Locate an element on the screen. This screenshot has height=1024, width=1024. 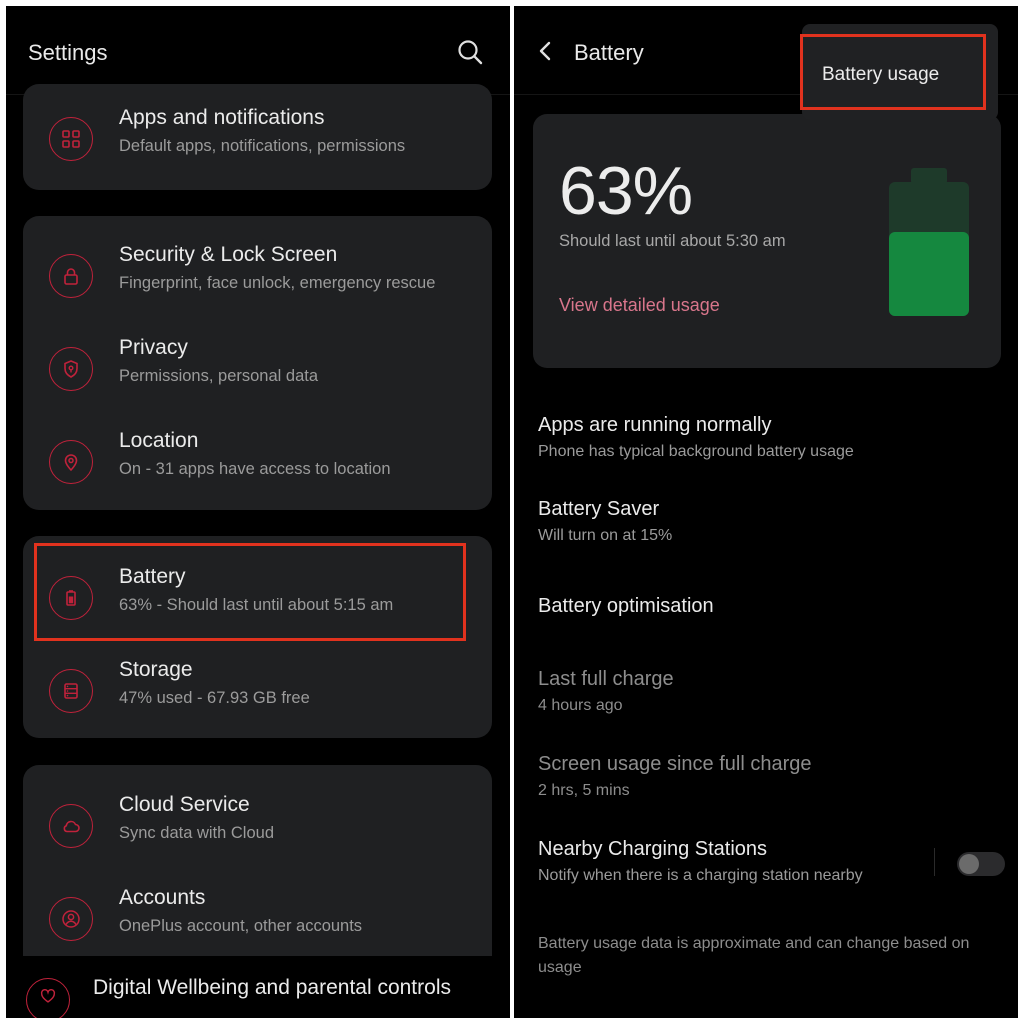
settings-item-privacy: Privacy Permissions, personal data is located at coordinates (257, 372).